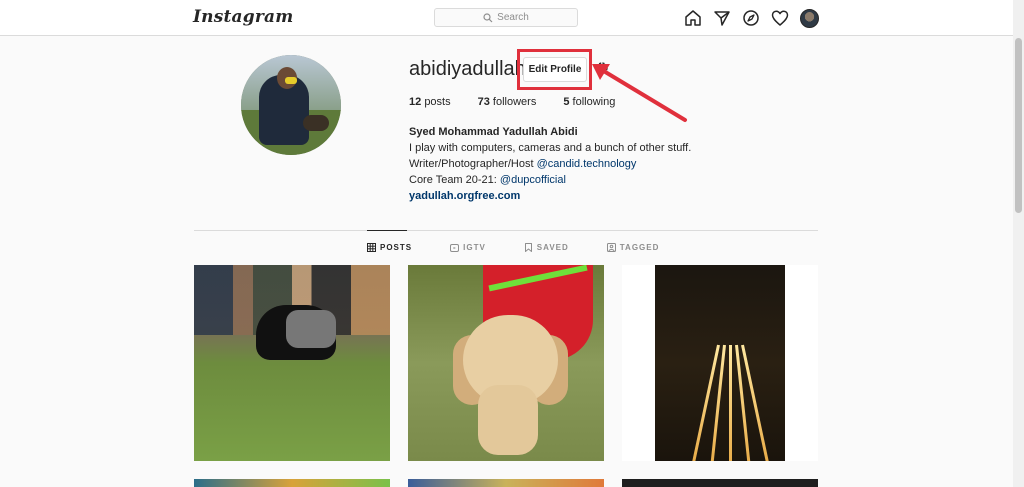 The height and width of the screenshot is (487, 1024). I want to click on igtv-icon, so click(455, 247).